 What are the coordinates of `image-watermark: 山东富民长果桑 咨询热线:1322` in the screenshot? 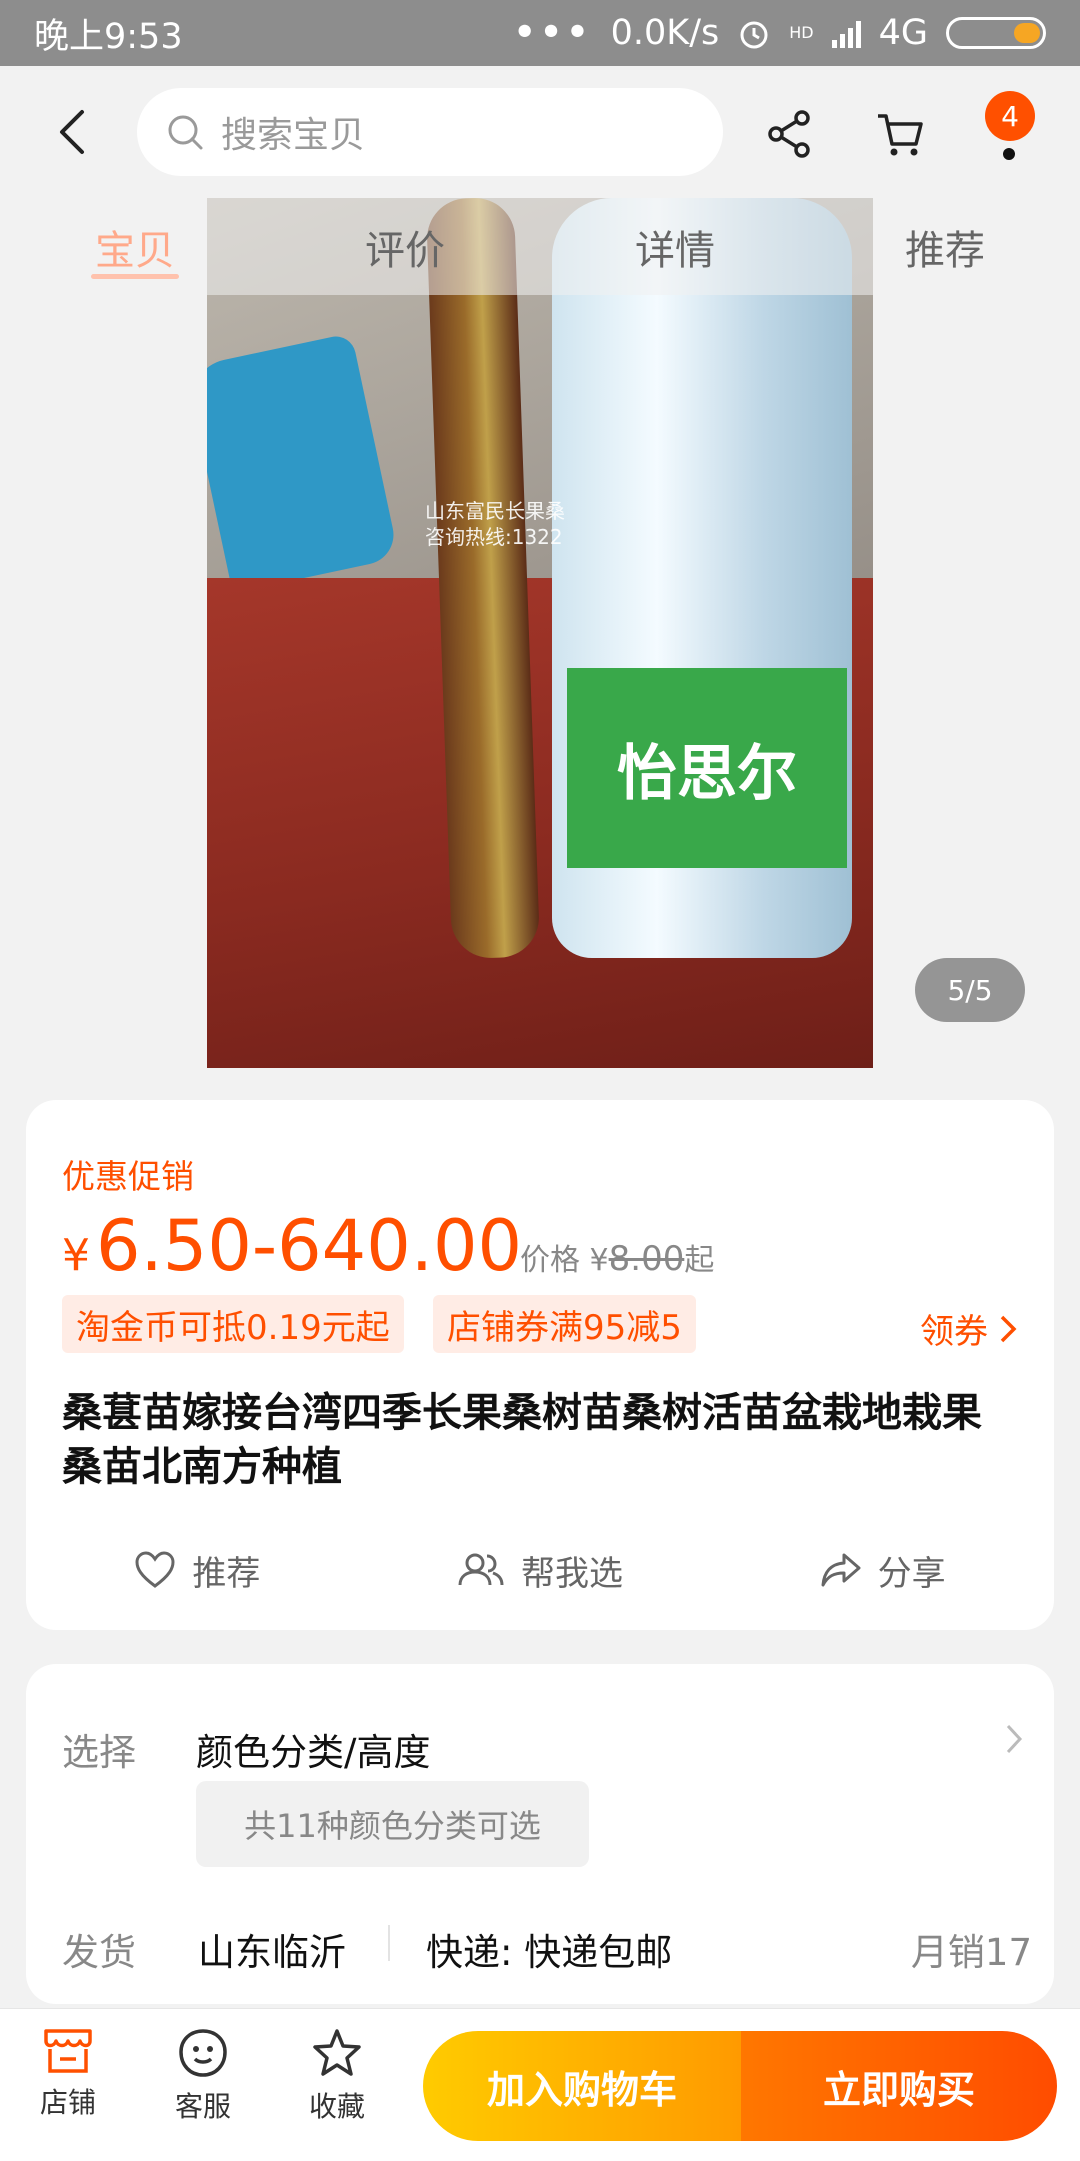 It's located at (495, 524).